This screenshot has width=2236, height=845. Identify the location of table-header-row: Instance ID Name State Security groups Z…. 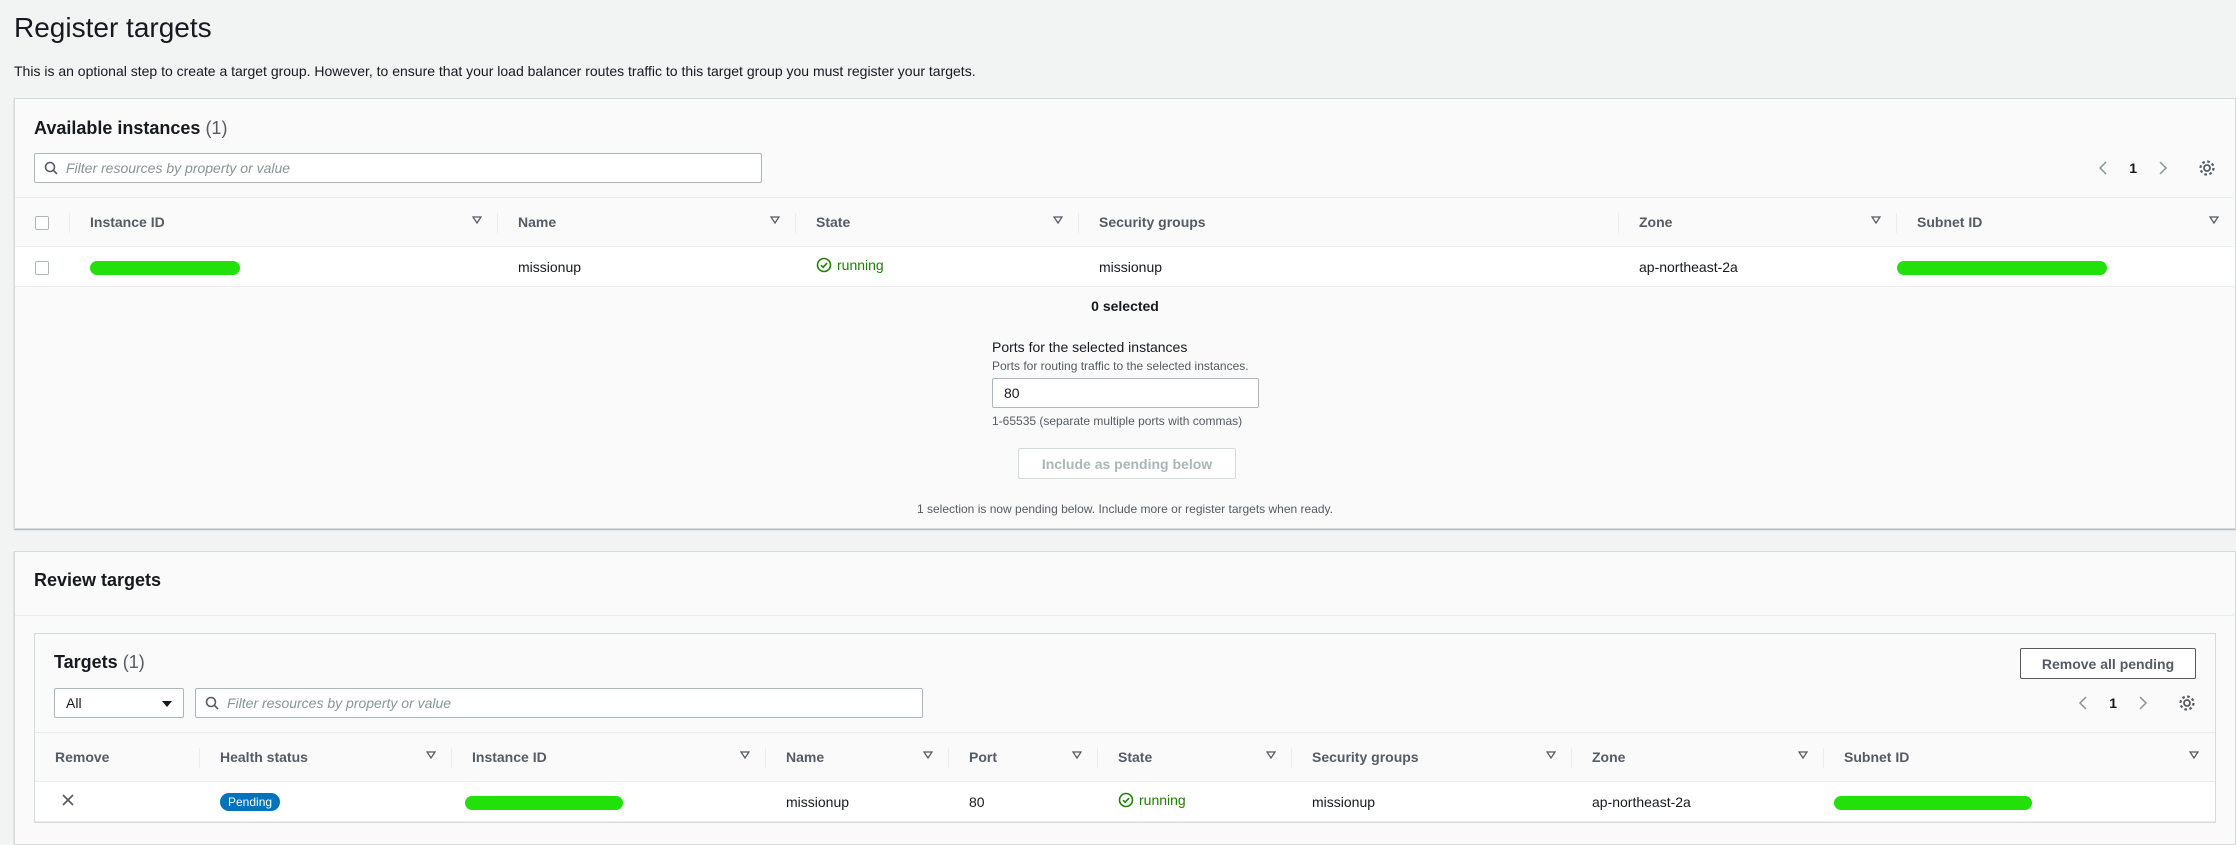
(1125, 222).